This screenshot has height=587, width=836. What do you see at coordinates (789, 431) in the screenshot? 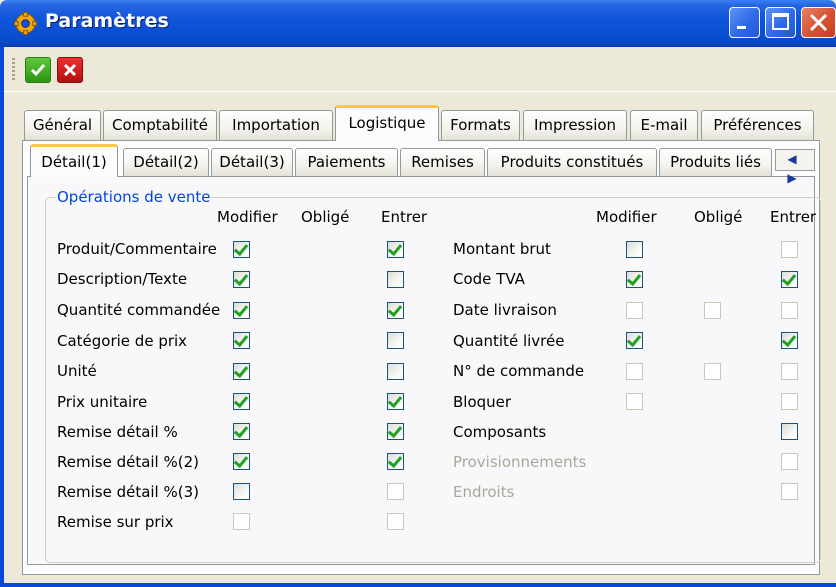
I see `checkbox-composants-entrer` at bounding box center [789, 431].